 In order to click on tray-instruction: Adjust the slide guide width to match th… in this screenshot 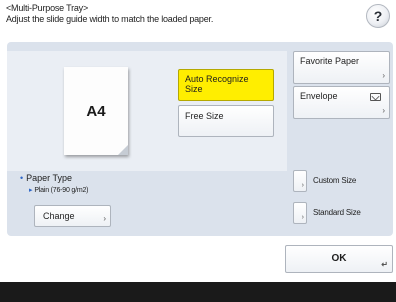, I will do `click(110, 19)`.